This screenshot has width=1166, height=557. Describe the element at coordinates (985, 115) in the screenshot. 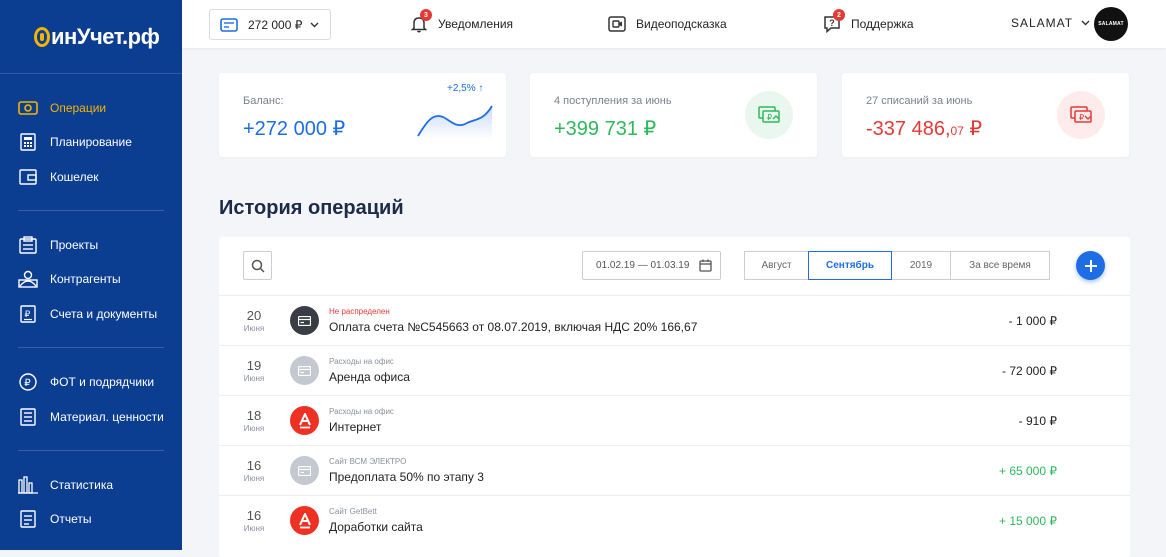

I see `expense-card: 27 списаний за июнь -337 486,07 ₽ ₽` at that location.